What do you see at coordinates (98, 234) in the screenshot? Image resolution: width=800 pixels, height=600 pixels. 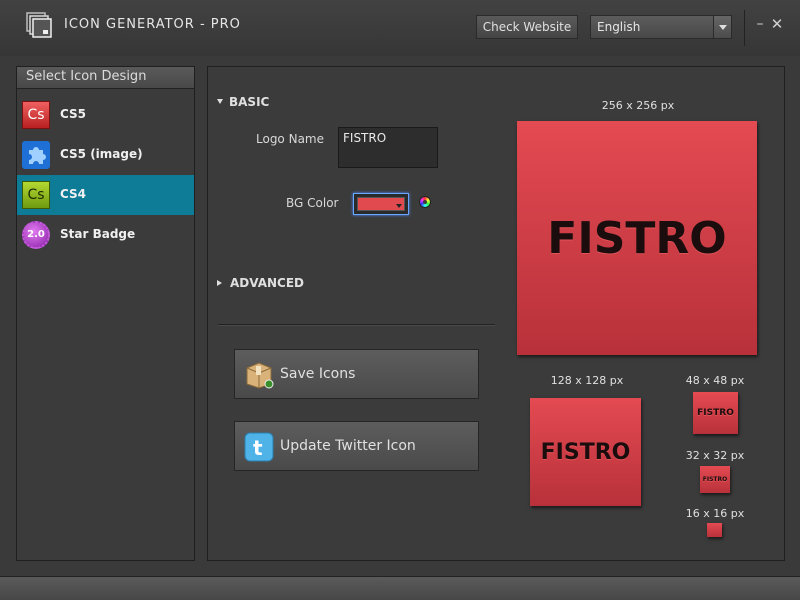 I see `sidebar-item-label: Star Badge` at bounding box center [98, 234].